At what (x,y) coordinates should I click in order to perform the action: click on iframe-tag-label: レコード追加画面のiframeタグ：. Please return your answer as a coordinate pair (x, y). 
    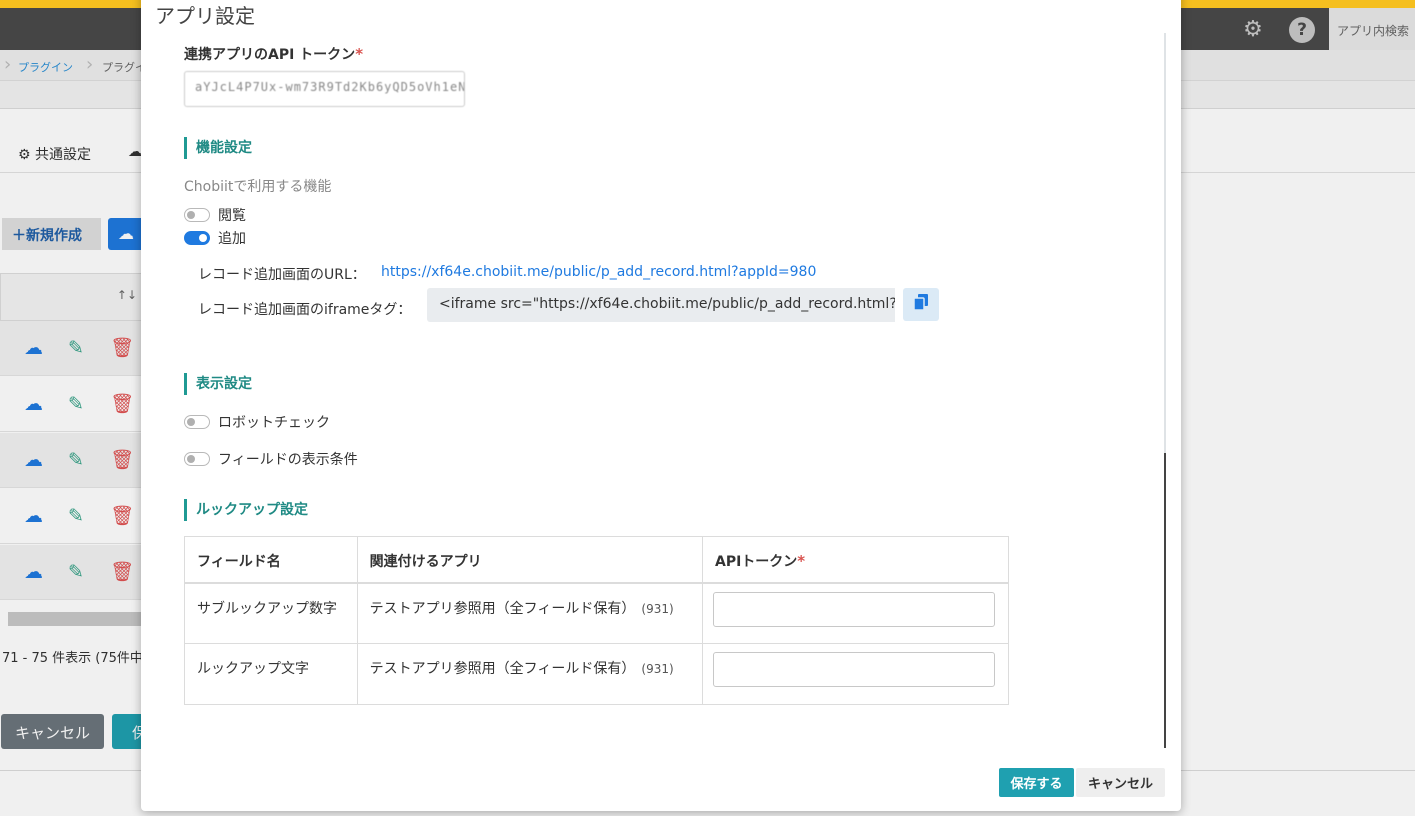
    Looking at the image, I should click on (305, 310).